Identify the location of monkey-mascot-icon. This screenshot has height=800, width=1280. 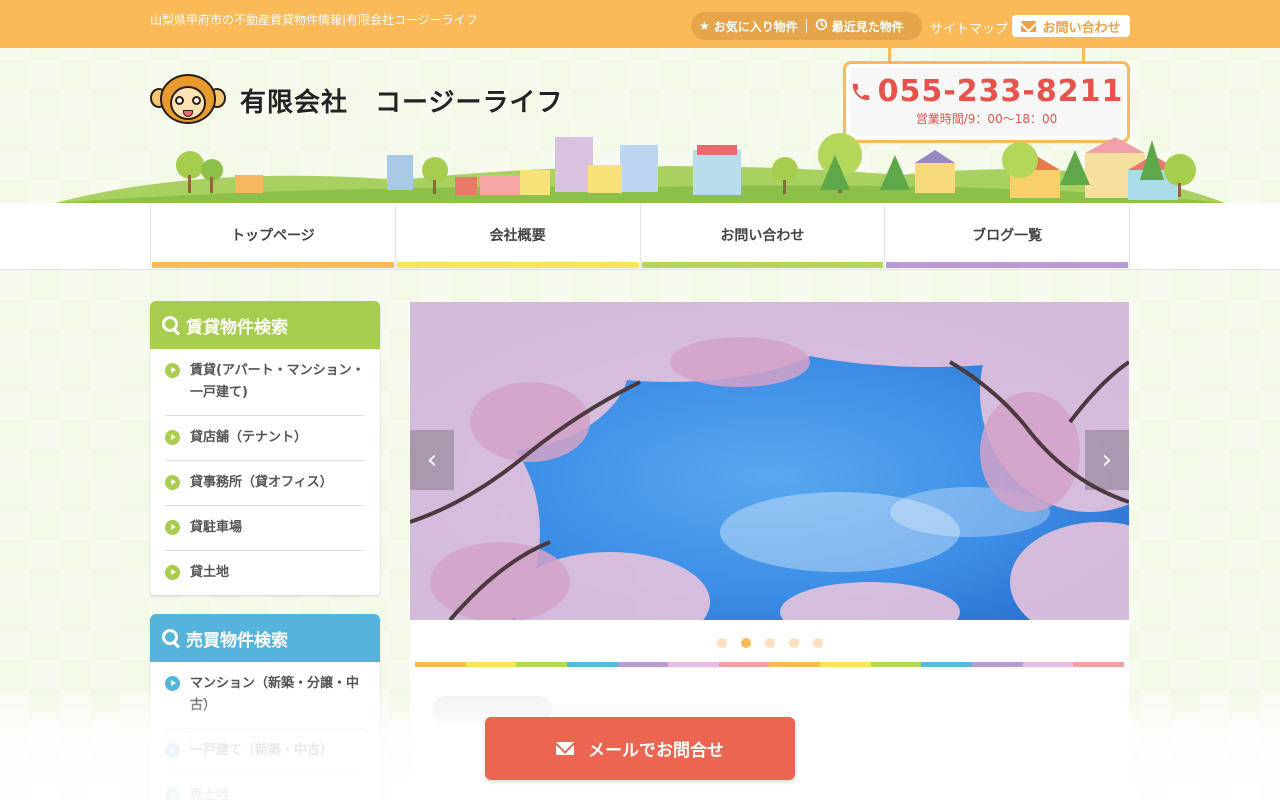
(190, 100).